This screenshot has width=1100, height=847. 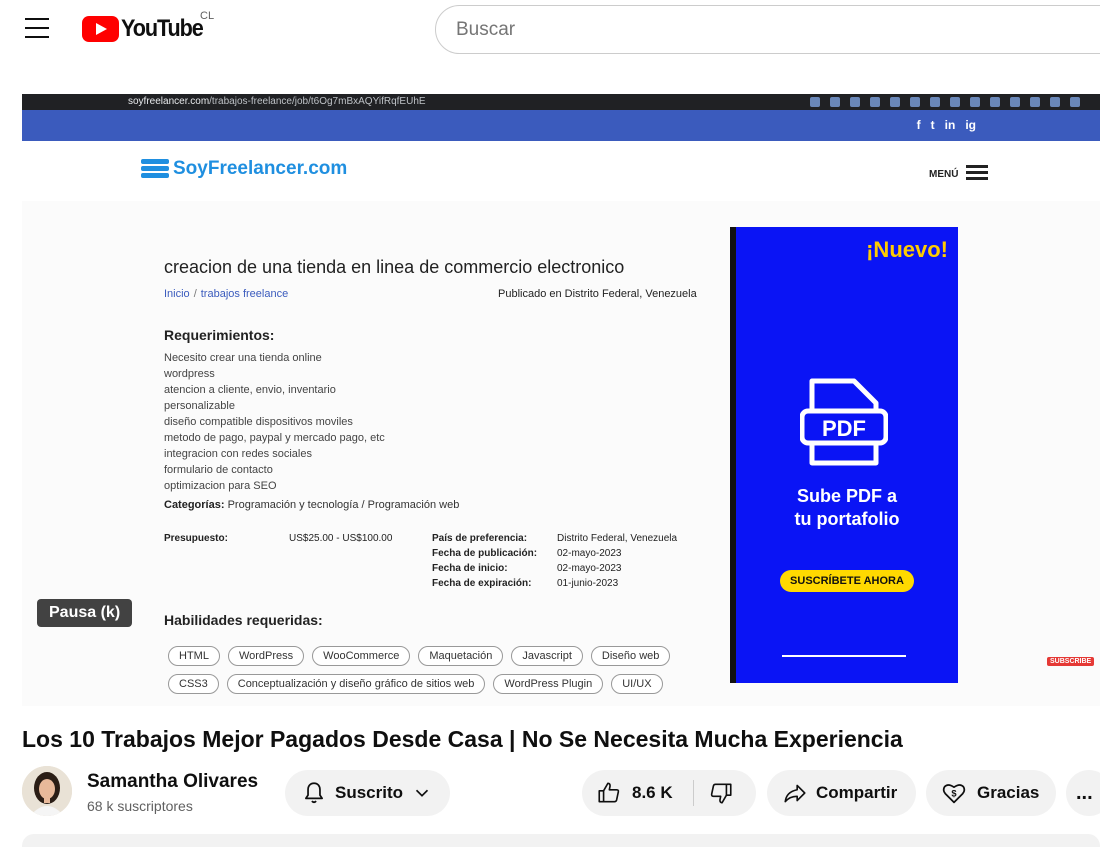 What do you see at coordinates (841, 793) in the screenshot?
I see `share-button: Compartir` at bounding box center [841, 793].